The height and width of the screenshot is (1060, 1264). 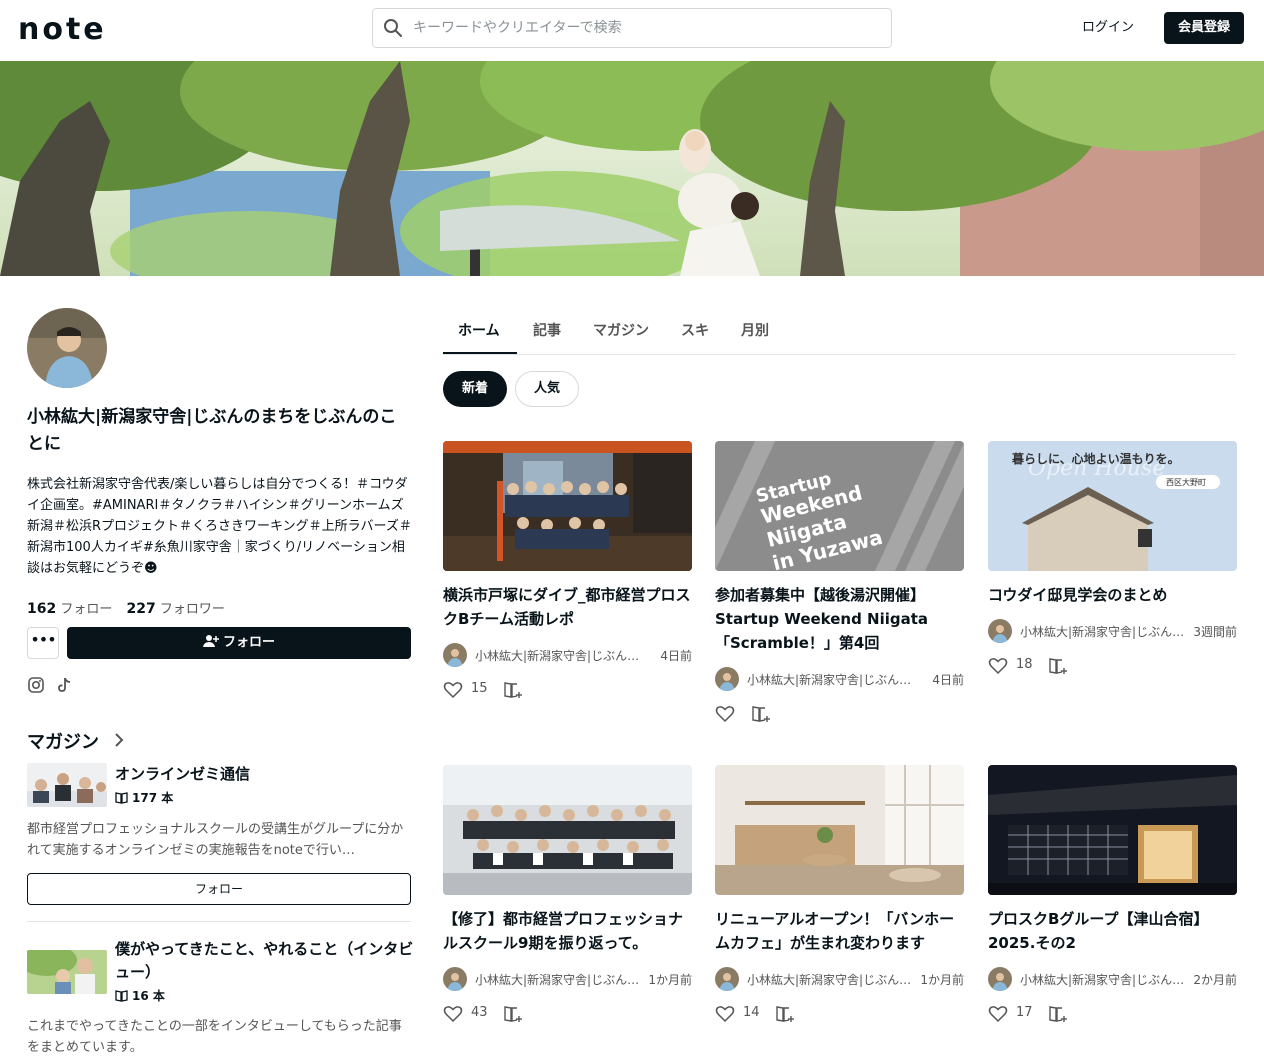 I want to click on follower-count: 227, so click(x=141, y=609).